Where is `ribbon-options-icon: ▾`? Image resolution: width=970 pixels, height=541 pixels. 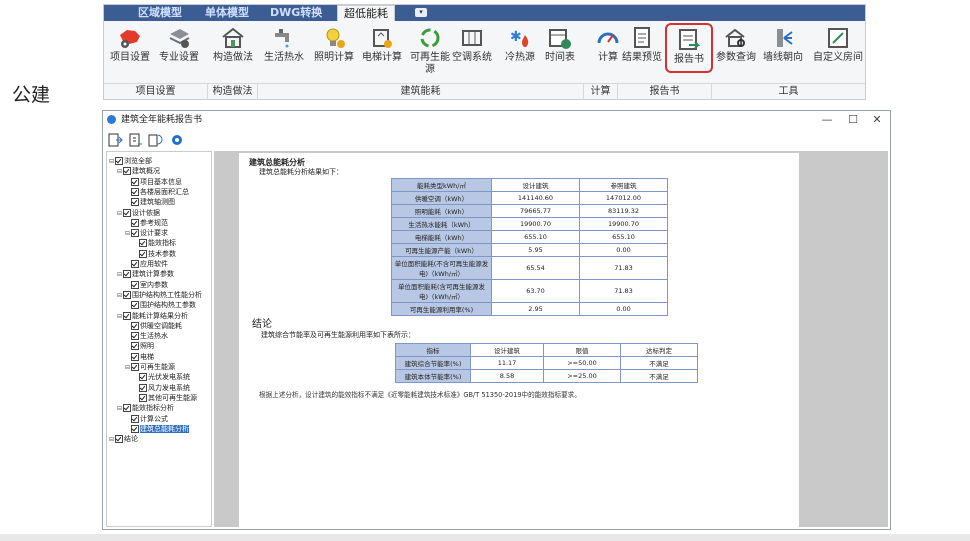 ribbon-options-icon: ▾ is located at coordinates (421, 12).